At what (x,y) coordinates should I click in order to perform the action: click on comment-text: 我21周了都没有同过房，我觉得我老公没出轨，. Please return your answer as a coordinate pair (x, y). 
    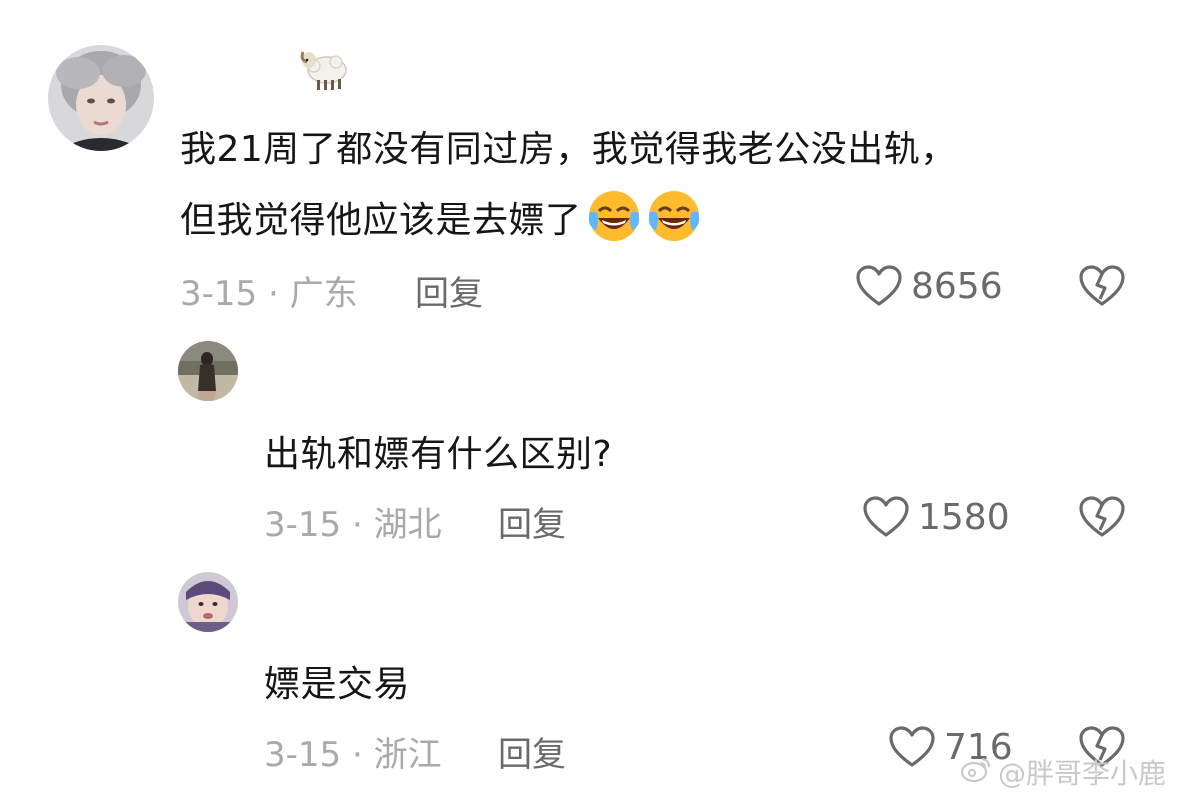
    Looking at the image, I should click on (568, 149).